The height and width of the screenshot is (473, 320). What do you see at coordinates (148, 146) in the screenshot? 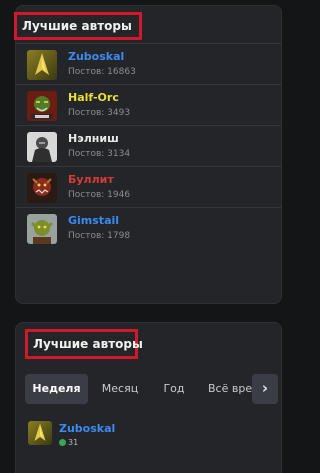
I see `author-row: Нэлниш Постов: 3134` at bounding box center [148, 146].